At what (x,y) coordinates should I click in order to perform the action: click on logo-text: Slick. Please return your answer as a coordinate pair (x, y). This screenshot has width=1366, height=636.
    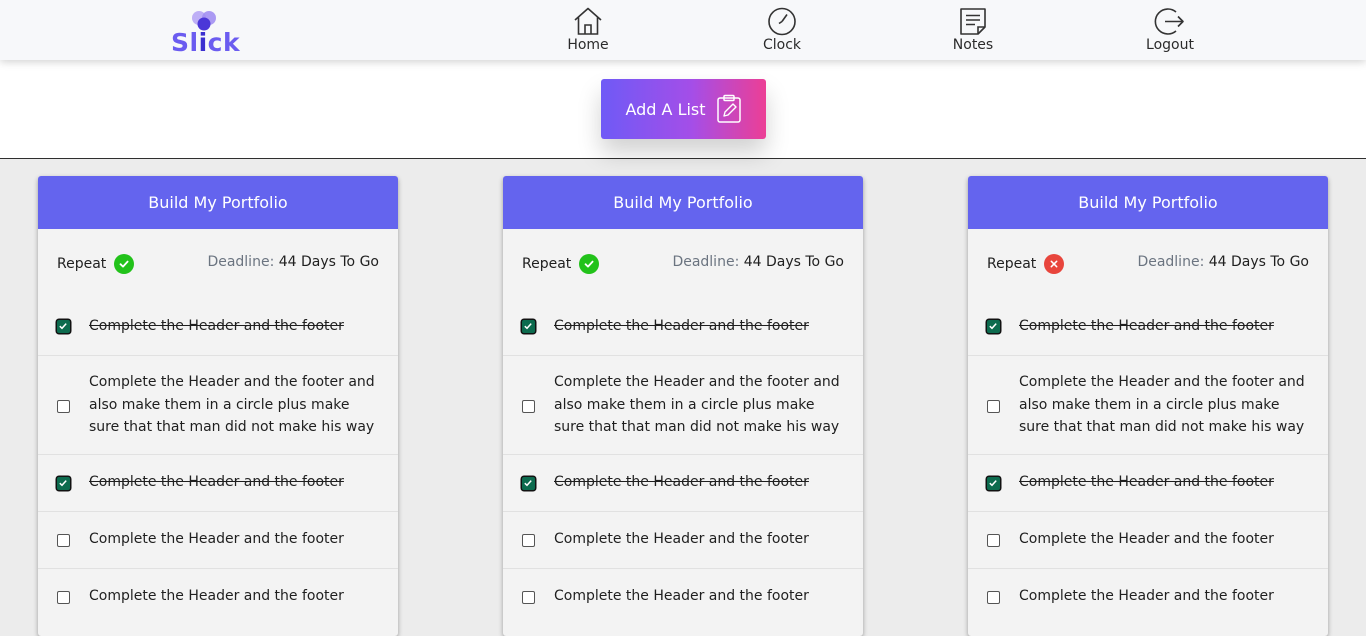
    Looking at the image, I should click on (205, 42).